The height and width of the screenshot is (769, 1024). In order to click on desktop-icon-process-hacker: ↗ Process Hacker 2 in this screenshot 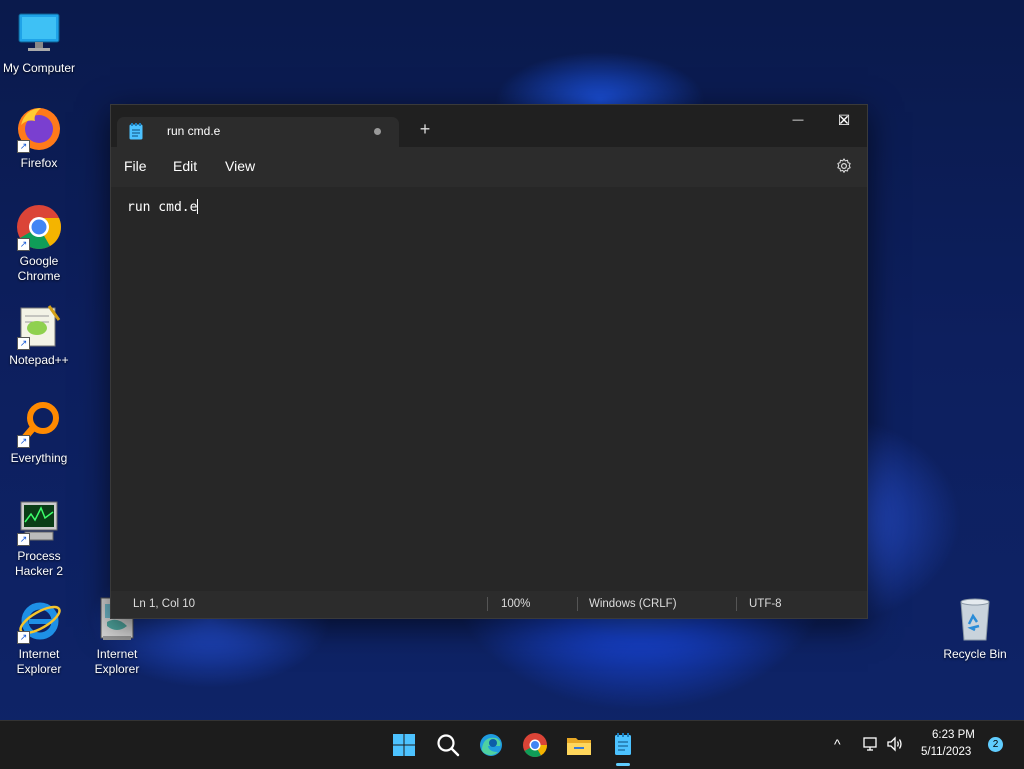, I will do `click(39, 538)`.